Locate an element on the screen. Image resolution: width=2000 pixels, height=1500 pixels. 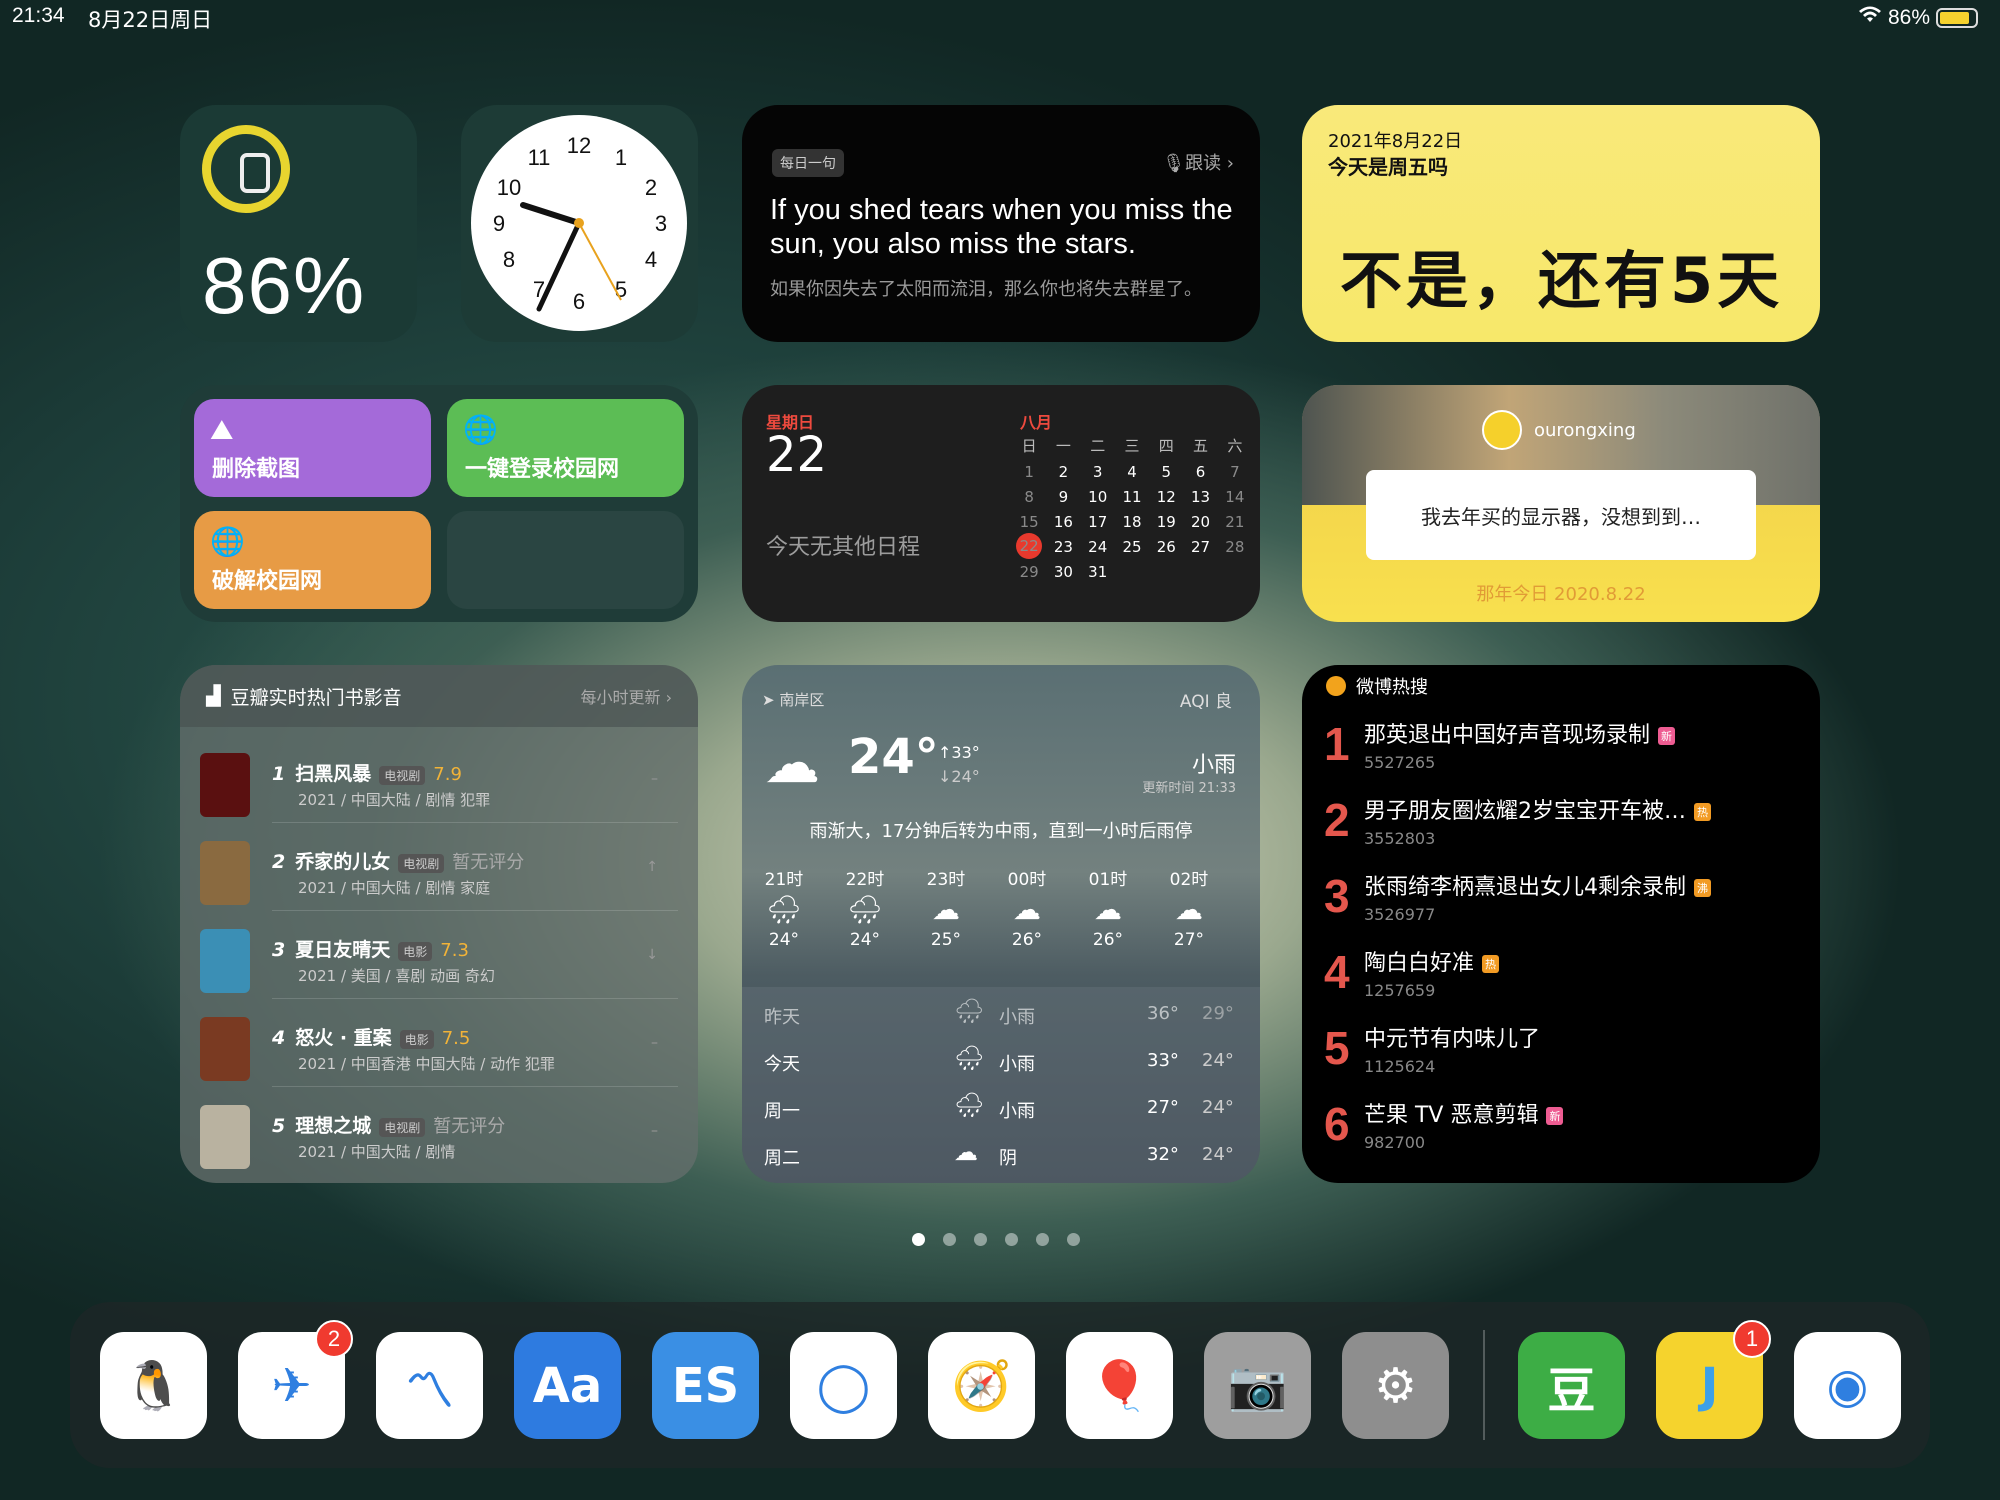
calendar-date: 29 is located at coordinates (1029, 572).